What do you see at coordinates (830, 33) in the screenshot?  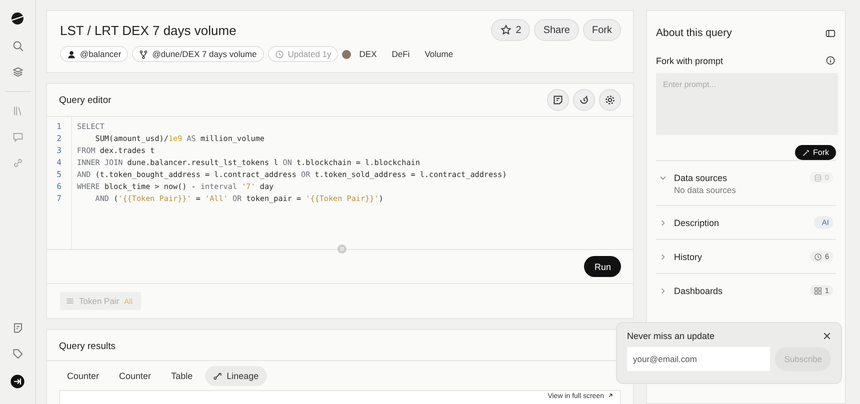 I see `sidebar-toggle-icon` at bounding box center [830, 33].